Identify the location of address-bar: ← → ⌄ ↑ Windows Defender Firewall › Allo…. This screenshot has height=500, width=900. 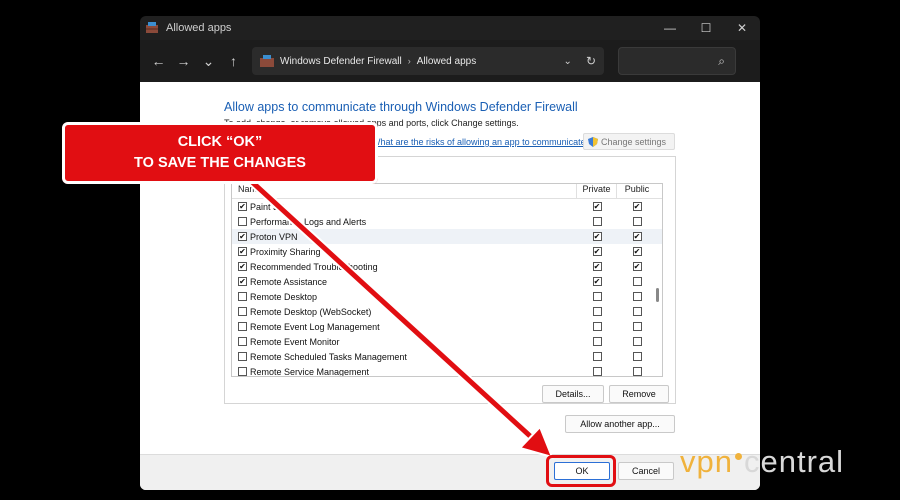
(450, 61).